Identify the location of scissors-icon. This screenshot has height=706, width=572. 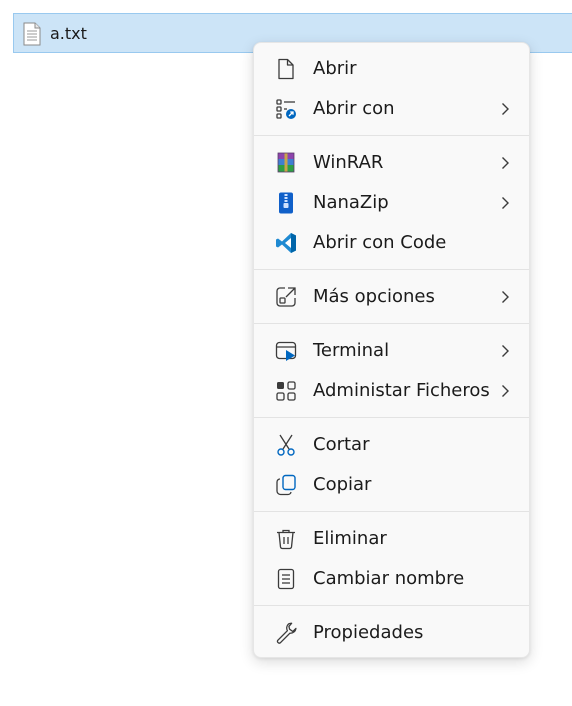
(286, 445).